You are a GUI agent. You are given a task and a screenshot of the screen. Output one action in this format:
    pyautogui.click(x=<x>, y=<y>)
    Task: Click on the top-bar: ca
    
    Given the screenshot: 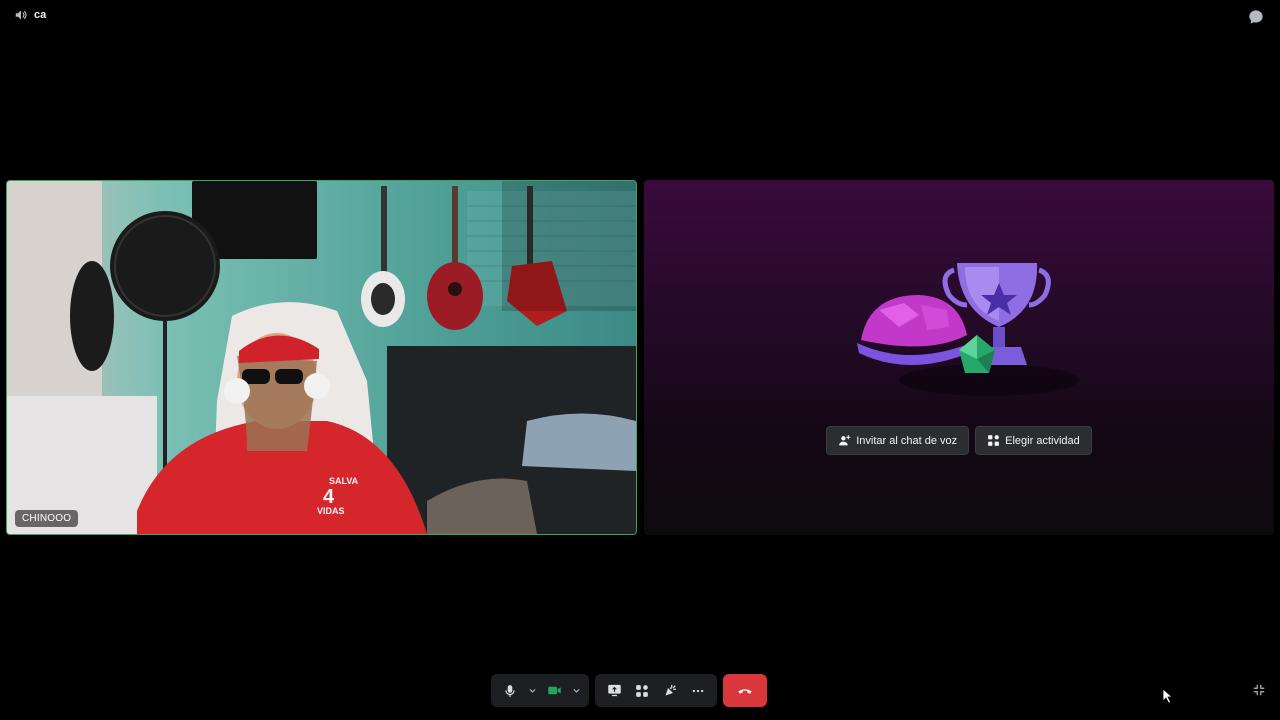 What is the action you would take?
    pyautogui.click(x=640, y=17)
    